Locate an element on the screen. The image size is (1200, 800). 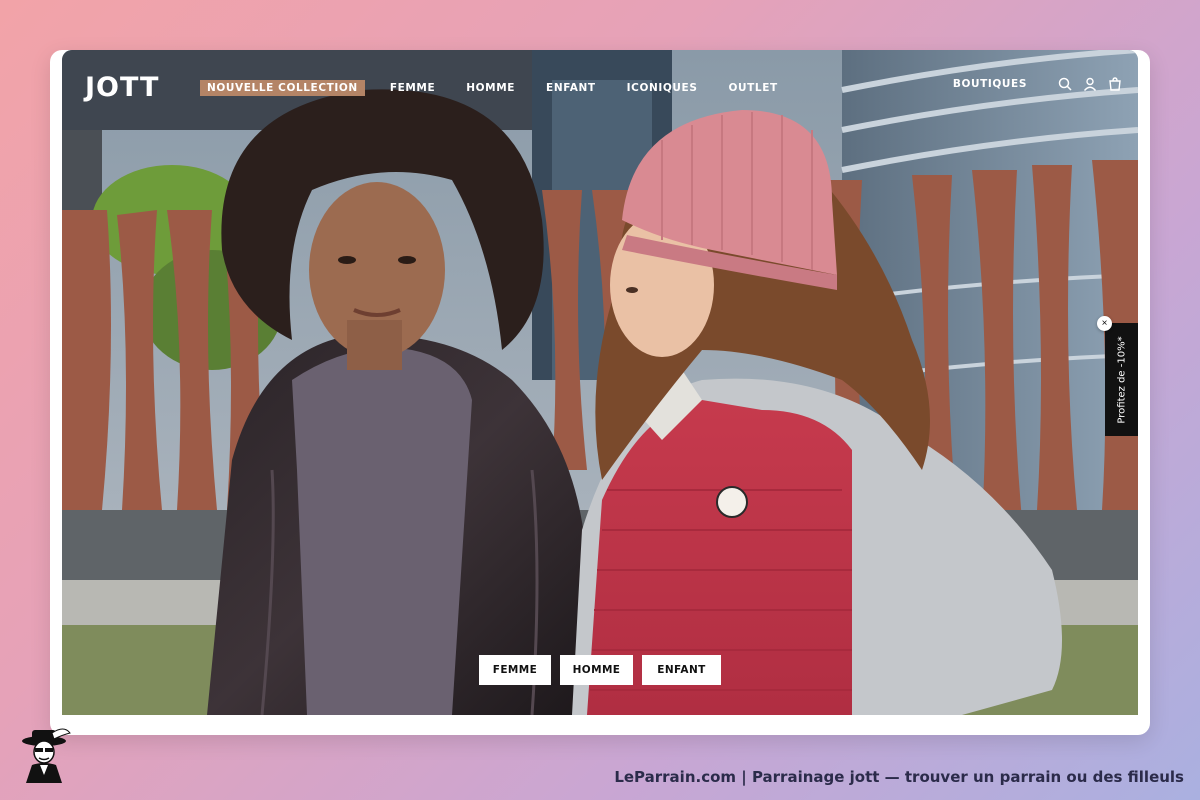
promo-tab: Profitez de -10%* is located at coordinates (1121, 379).